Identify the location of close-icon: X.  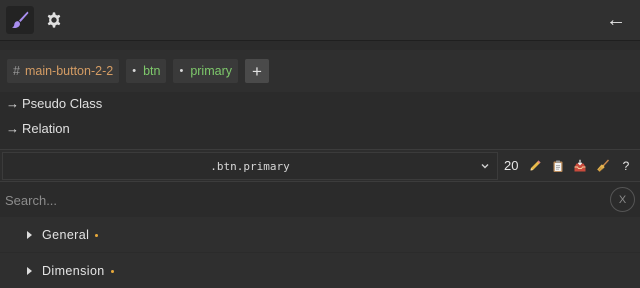
(622, 199).